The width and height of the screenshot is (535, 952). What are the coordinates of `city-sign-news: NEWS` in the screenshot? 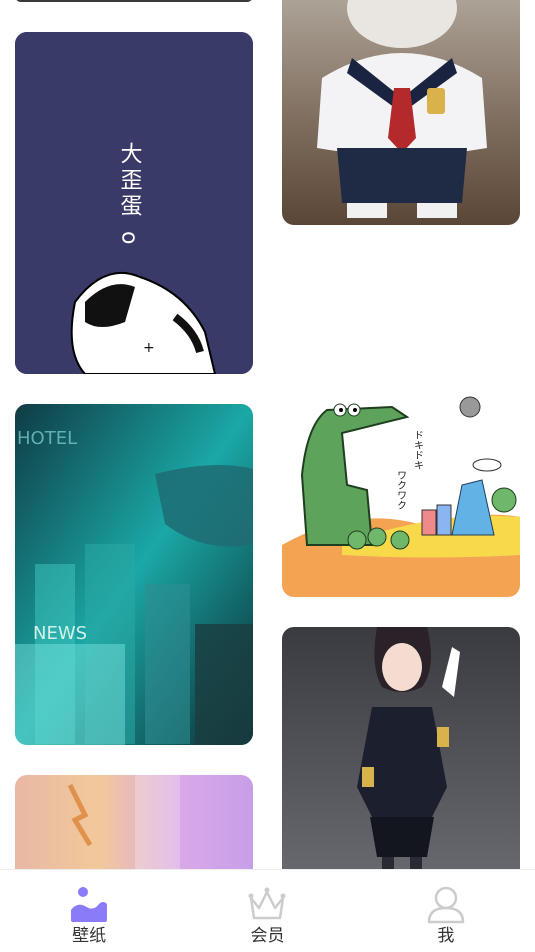 It's located at (60, 633).